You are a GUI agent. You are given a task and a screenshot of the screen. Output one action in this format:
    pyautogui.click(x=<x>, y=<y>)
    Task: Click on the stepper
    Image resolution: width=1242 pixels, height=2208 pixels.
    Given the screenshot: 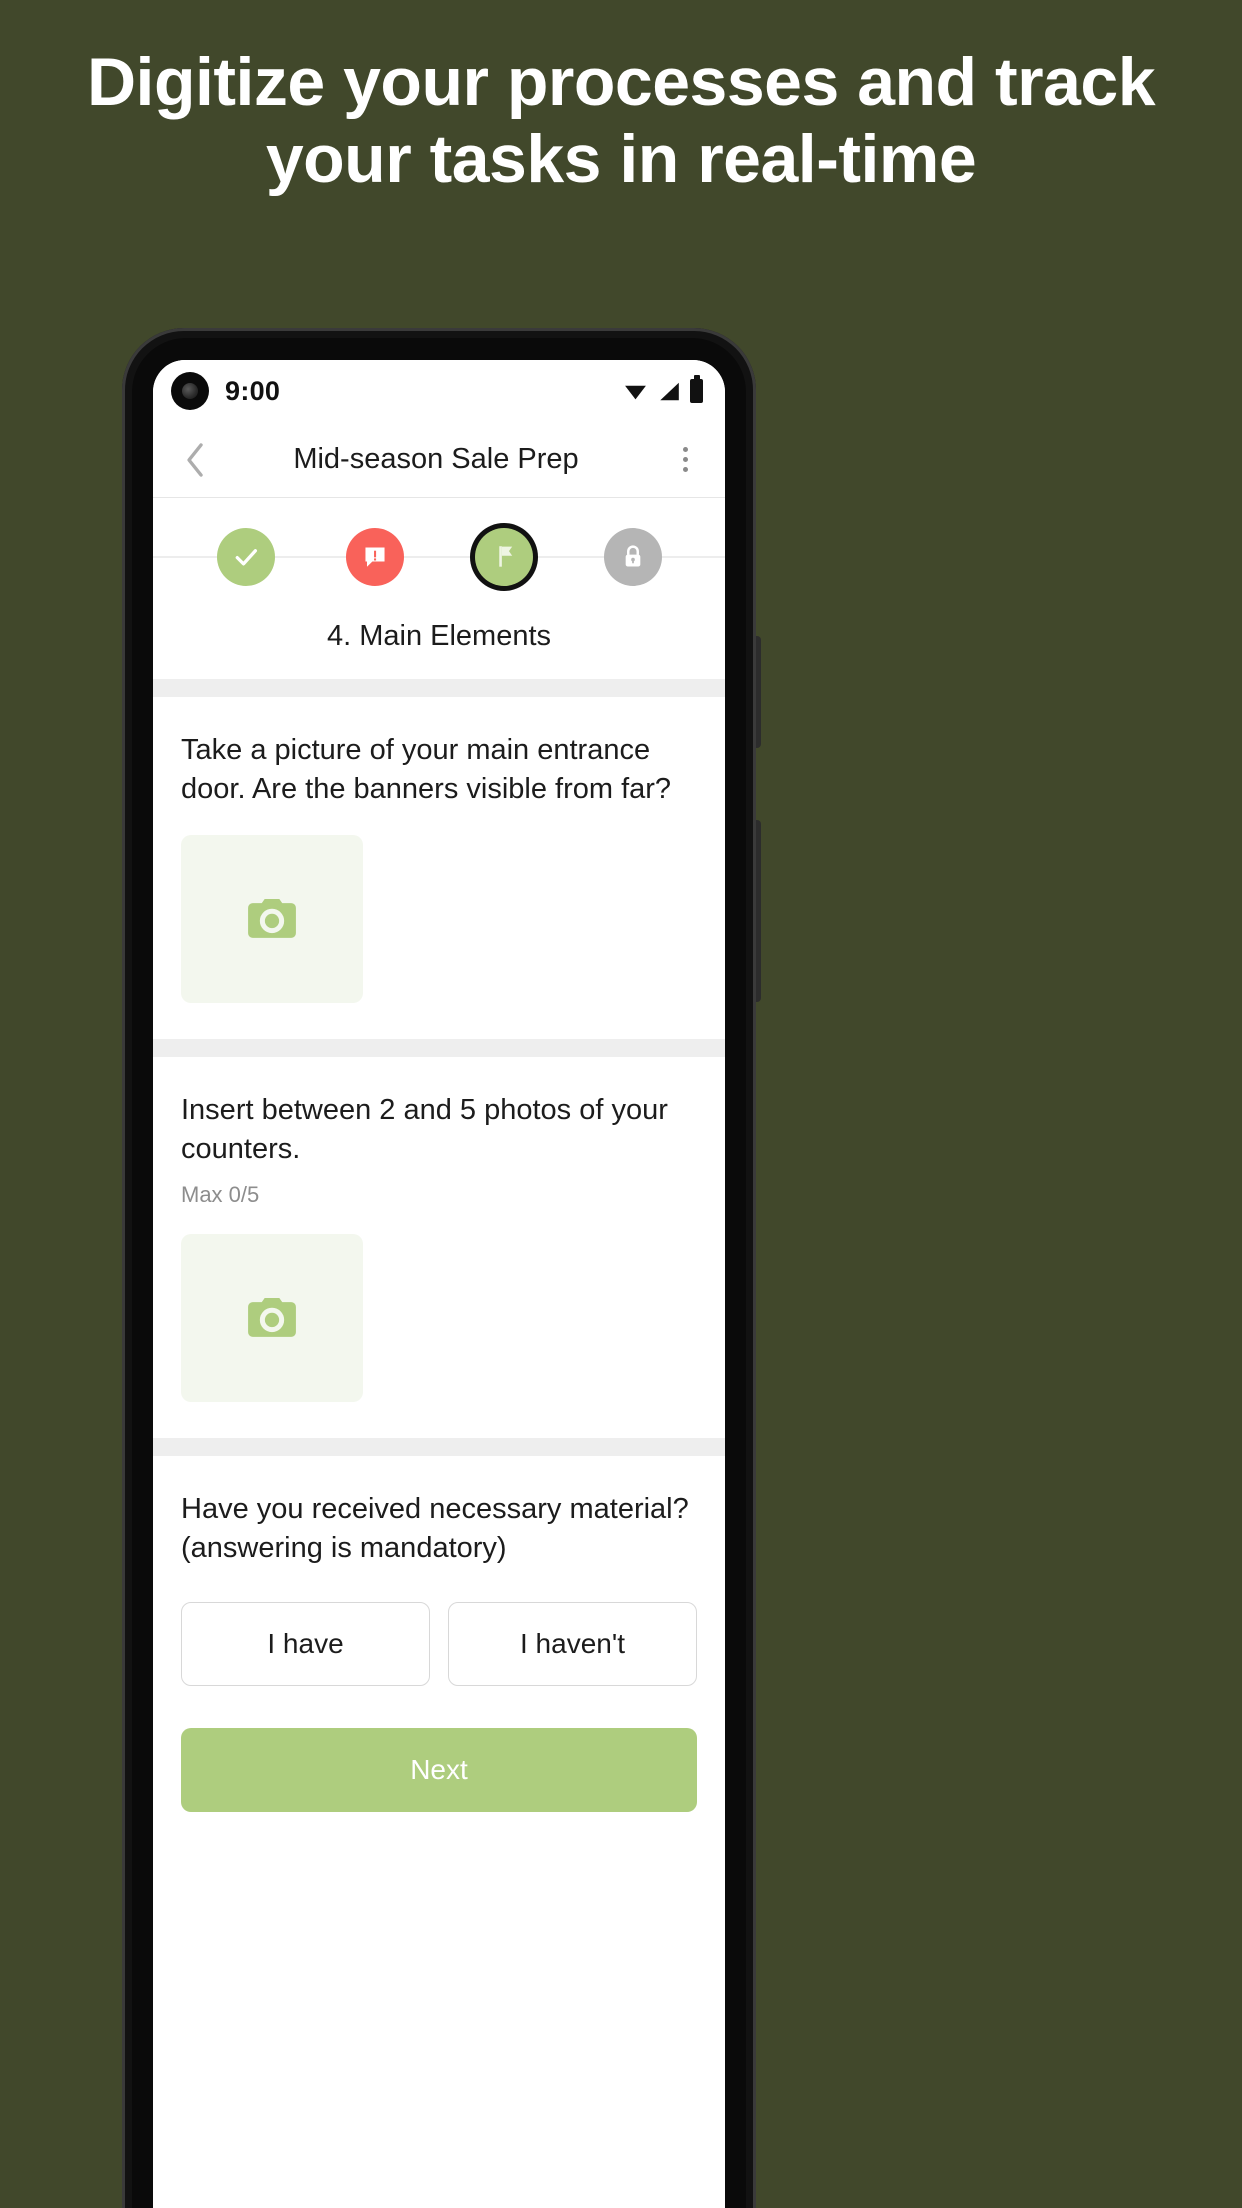 What is the action you would take?
    pyautogui.click(x=439, y=557)
    